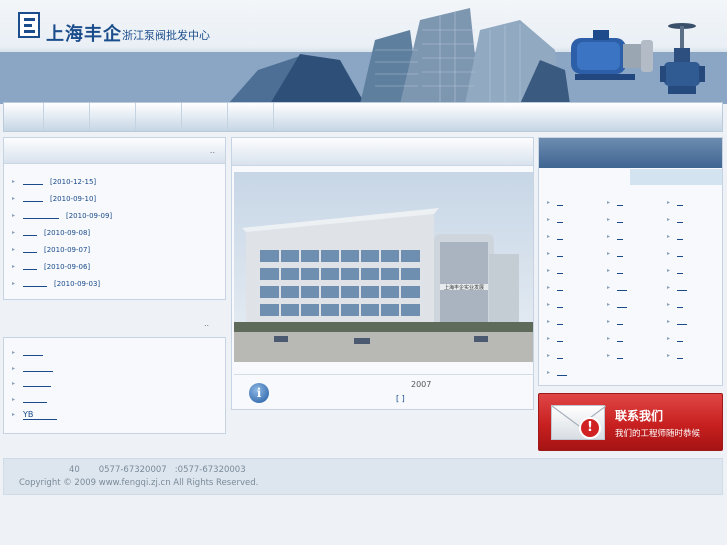  I want to click on news-item: ▸ [2010-12-15], so click(118, 181).